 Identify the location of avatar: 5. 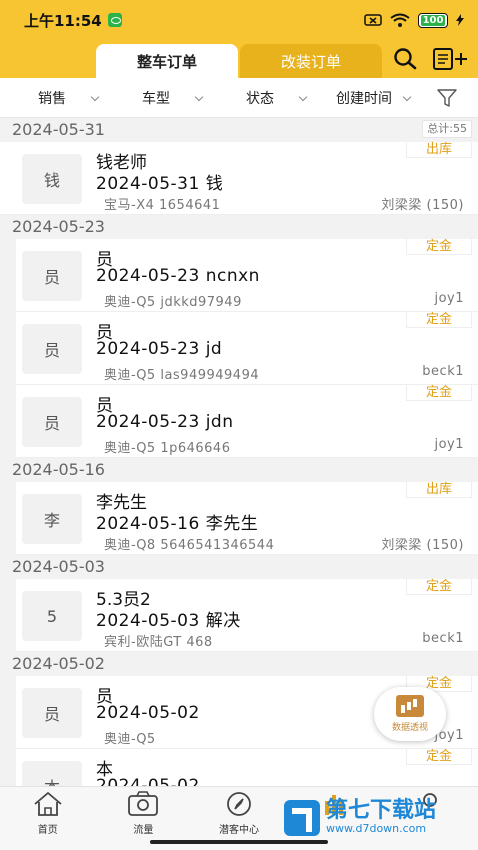
(52, 616).